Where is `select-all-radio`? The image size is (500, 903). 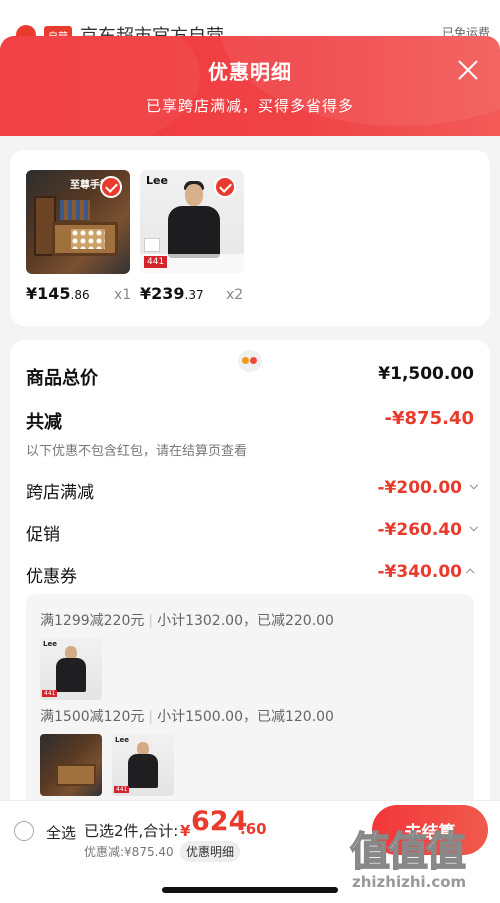 select-all-radio is located at coordinates (24, 831).